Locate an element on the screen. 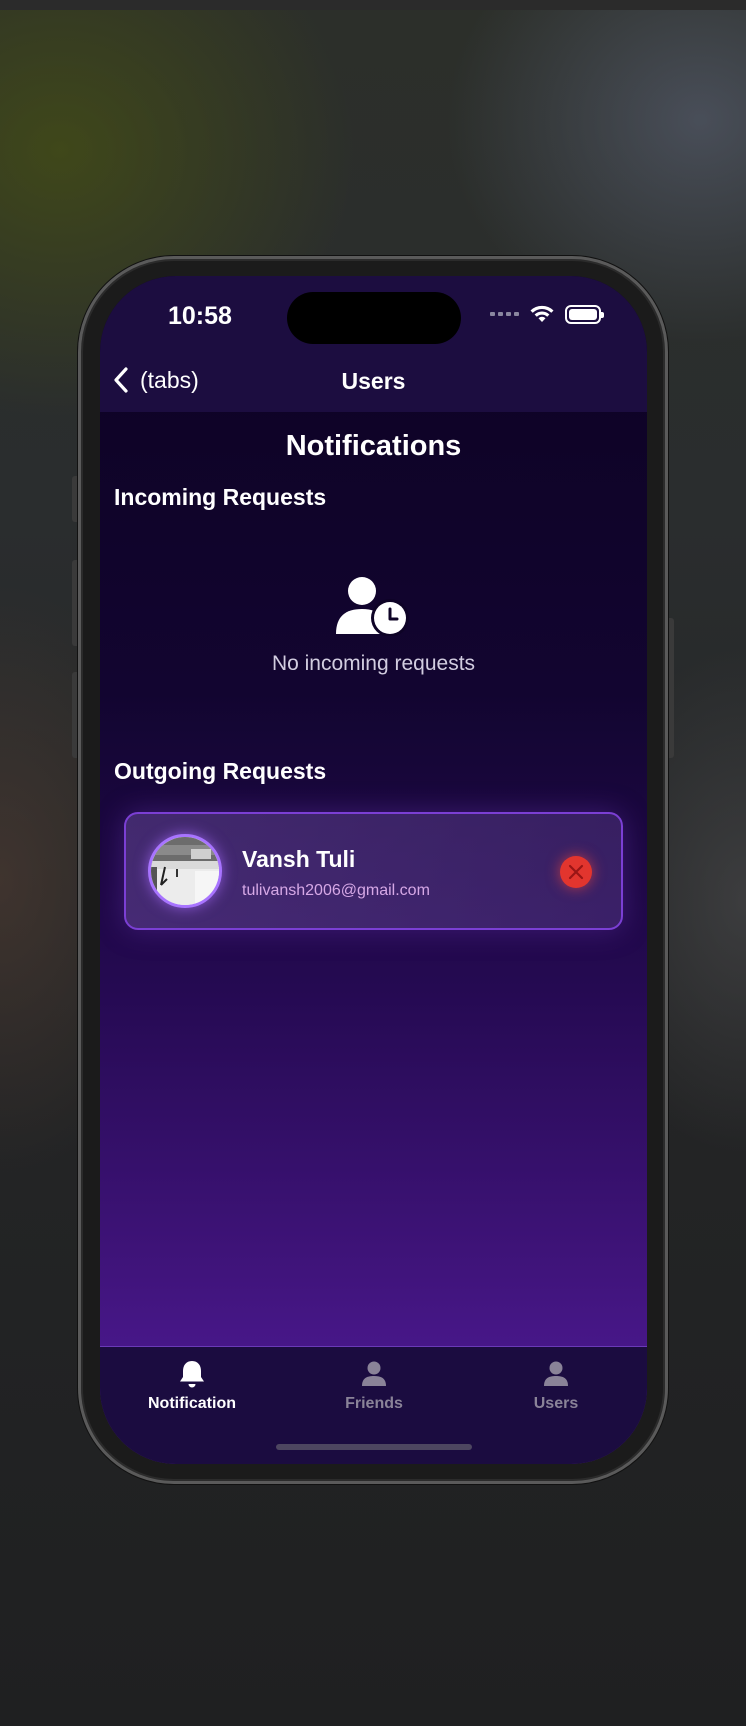  status-time: 10:58 is located at coordinates (200, 316).